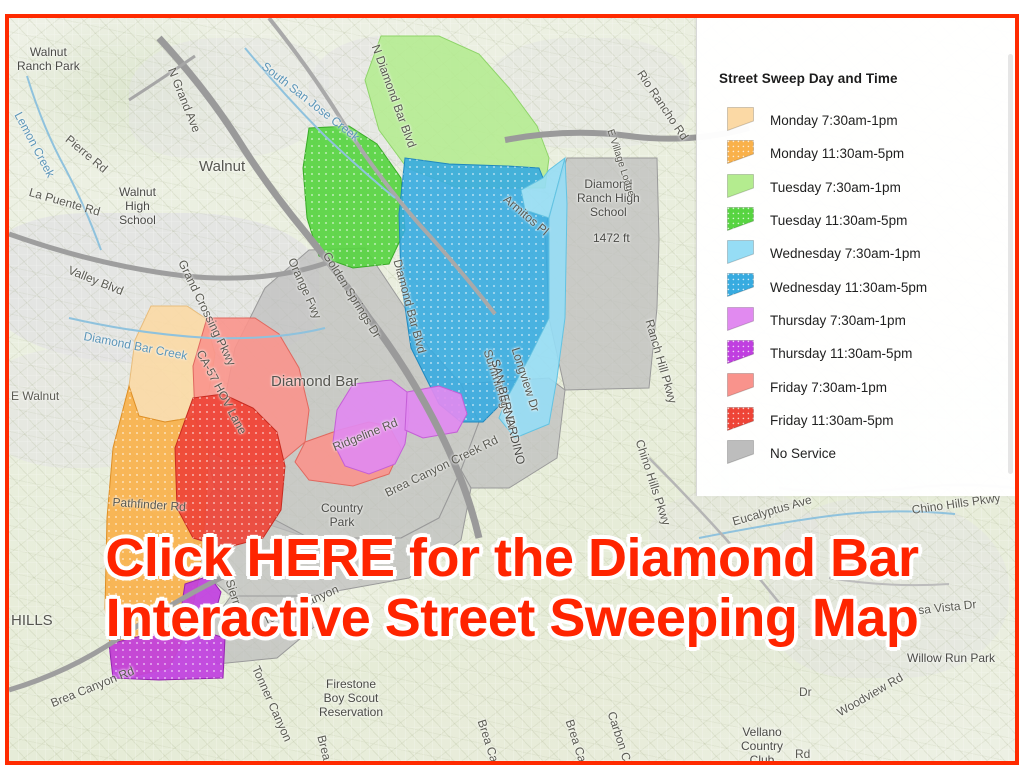  What do you see at coordinates (849, 287) in the screenshot?
I see `legend-item-label: Wednesday 11:30am-5pm` at bounding box center [849, 287].